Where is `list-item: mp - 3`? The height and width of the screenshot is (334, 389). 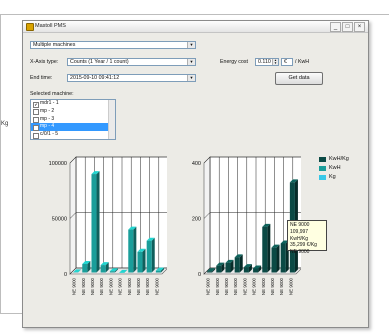 list-item: mp - 3 is located at coordinates (73, 120).